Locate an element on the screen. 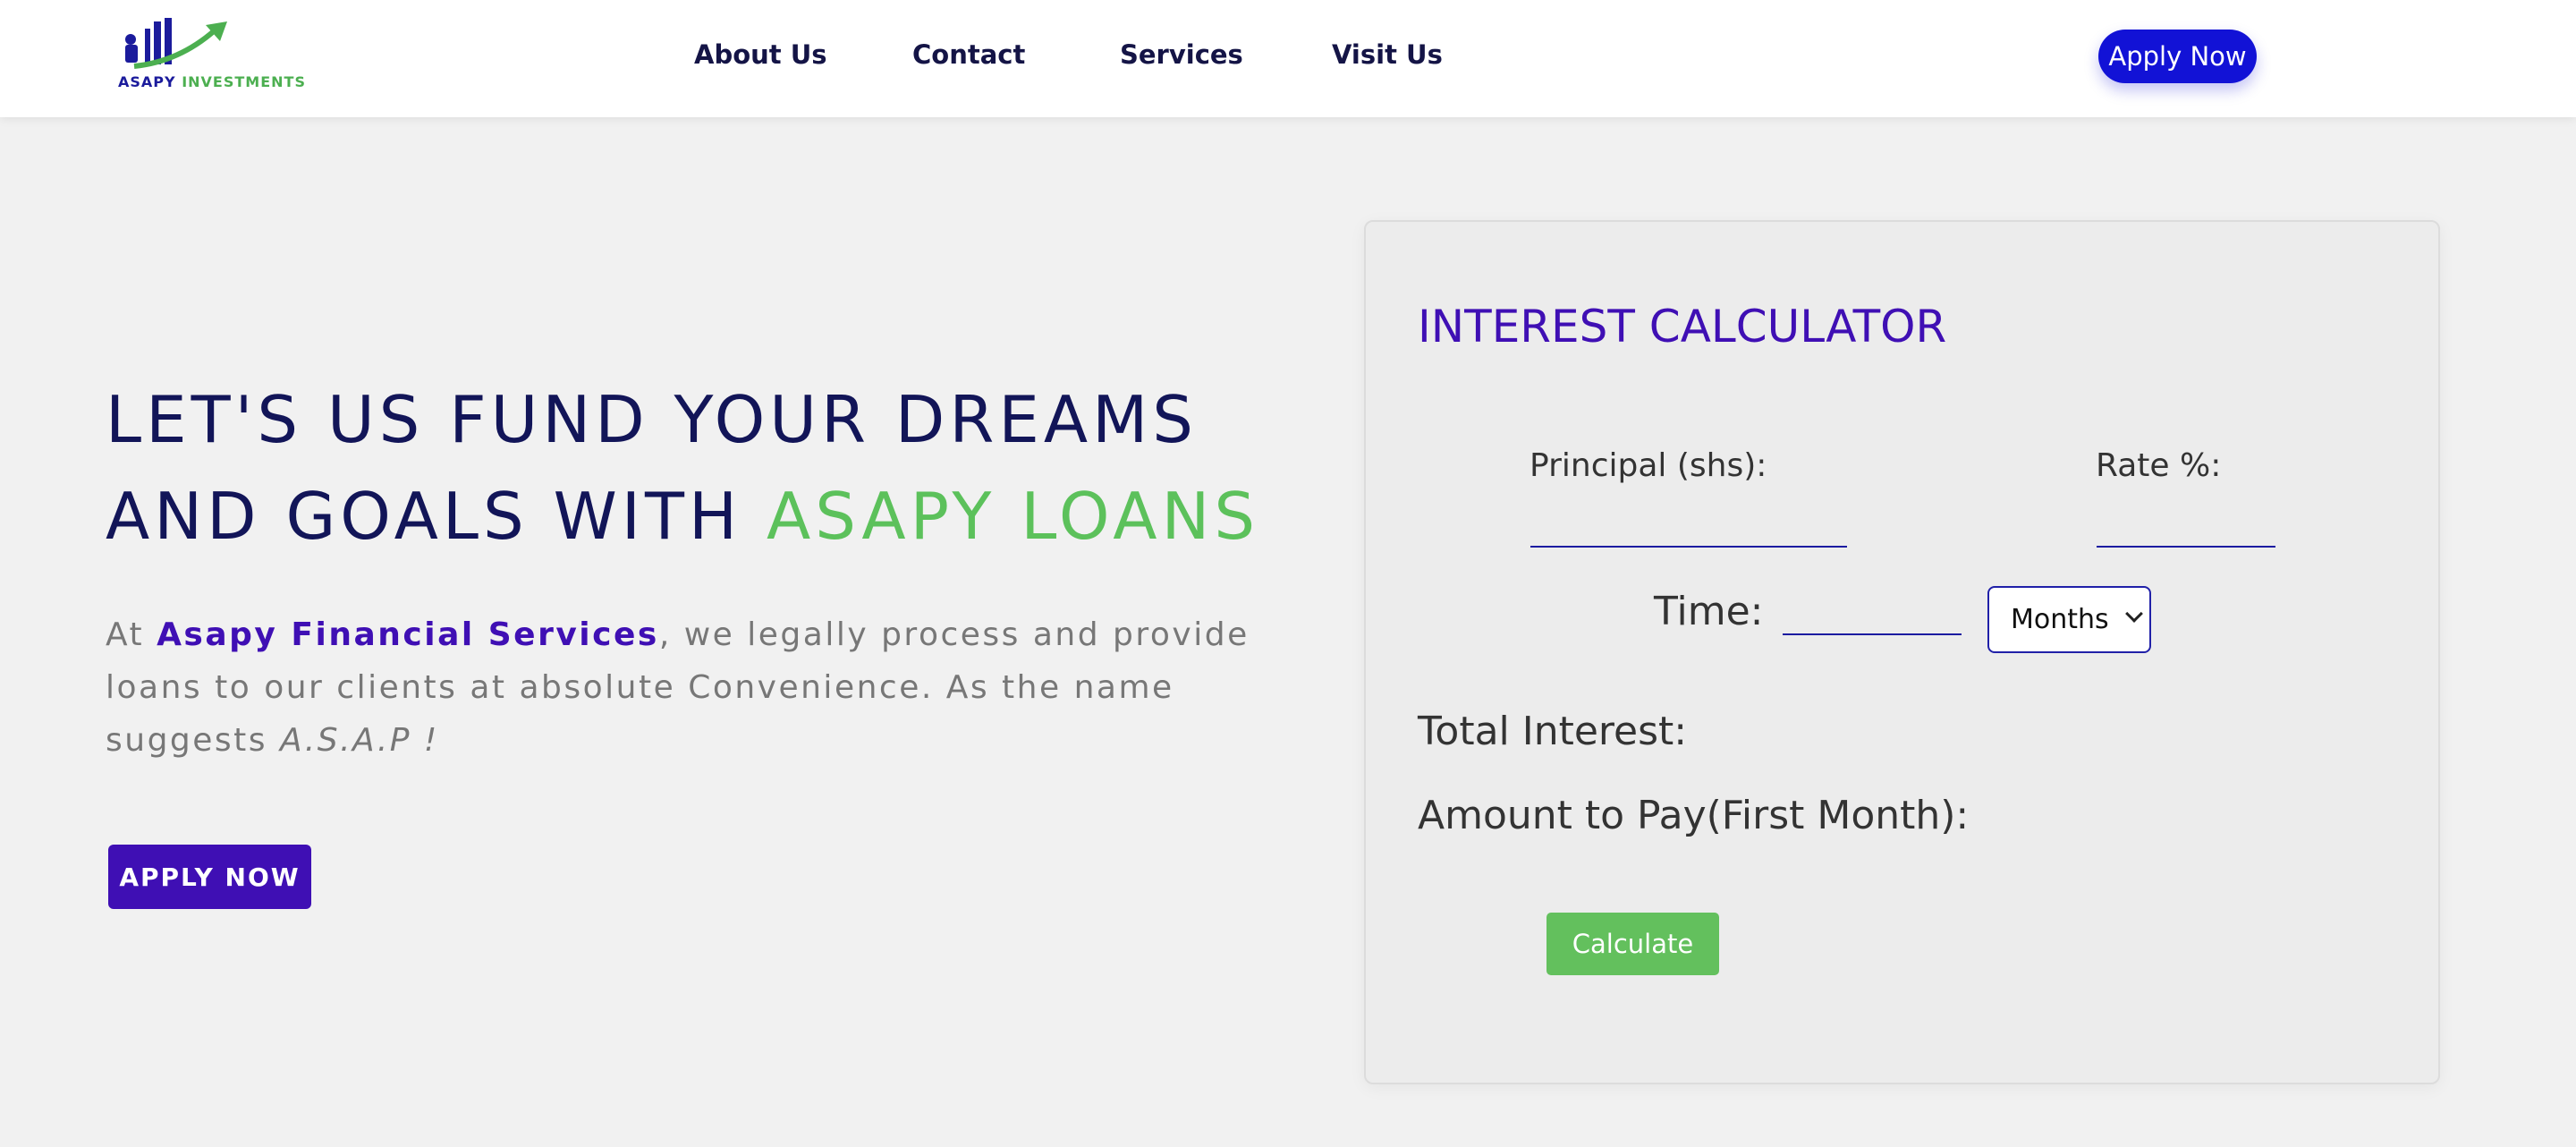 This screenshot has height=1147, width=2576. header-apply-now-button: Apply Now is located at coordinates (2177, 56).